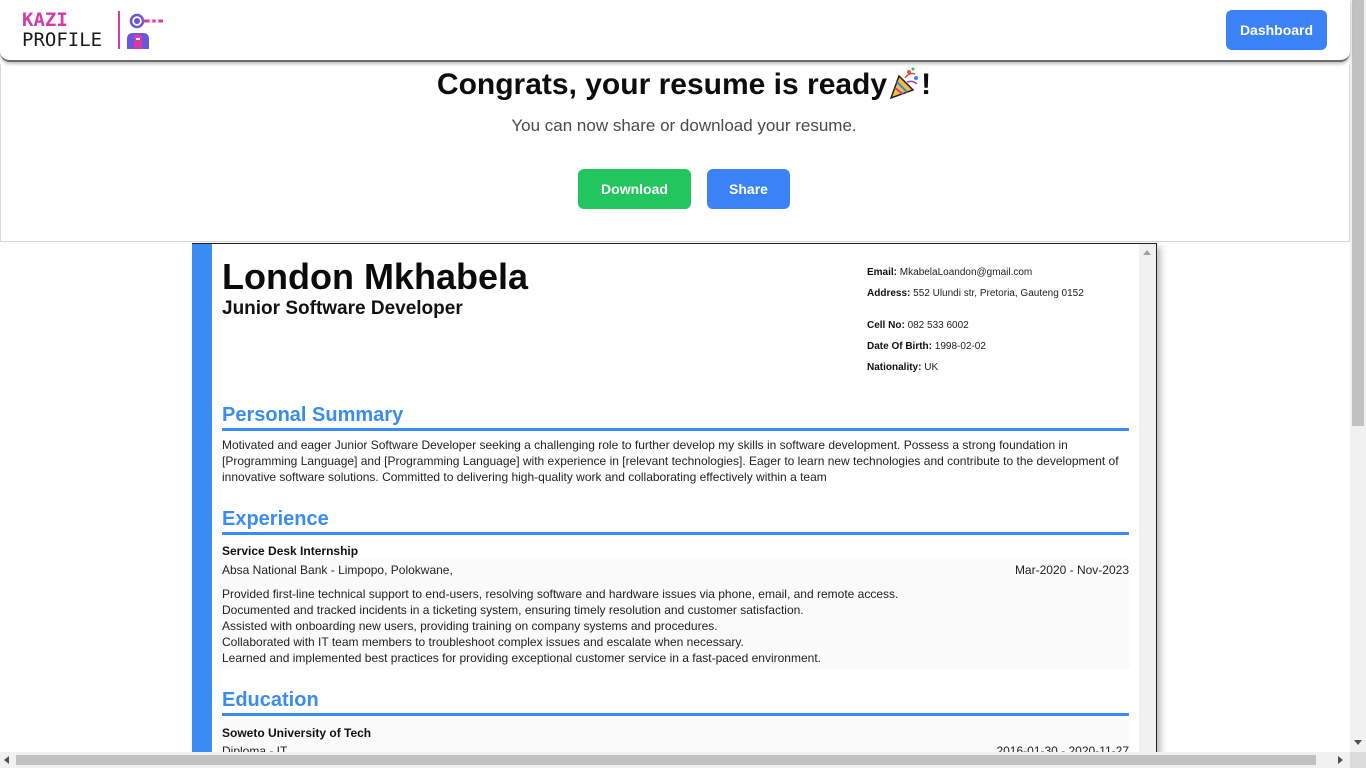 The image size is (1366, 768). What do you see at coordinates (45, 20) in the screenshot?
I see `logo-text-kazi: KAZI` at bounding box center [45, 20].